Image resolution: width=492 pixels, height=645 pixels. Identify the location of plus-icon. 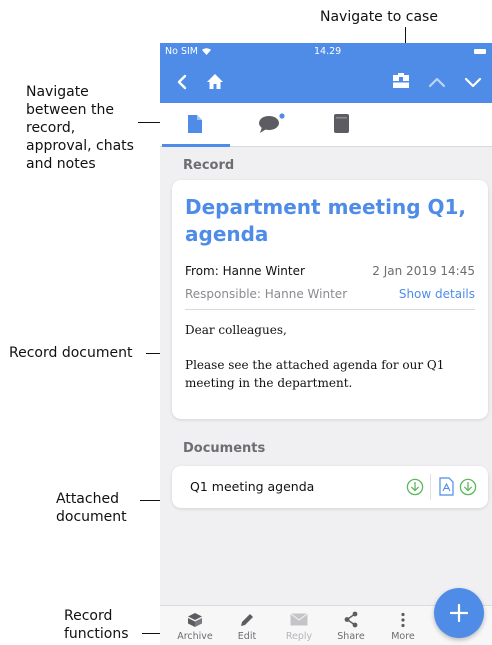
(459, 613).